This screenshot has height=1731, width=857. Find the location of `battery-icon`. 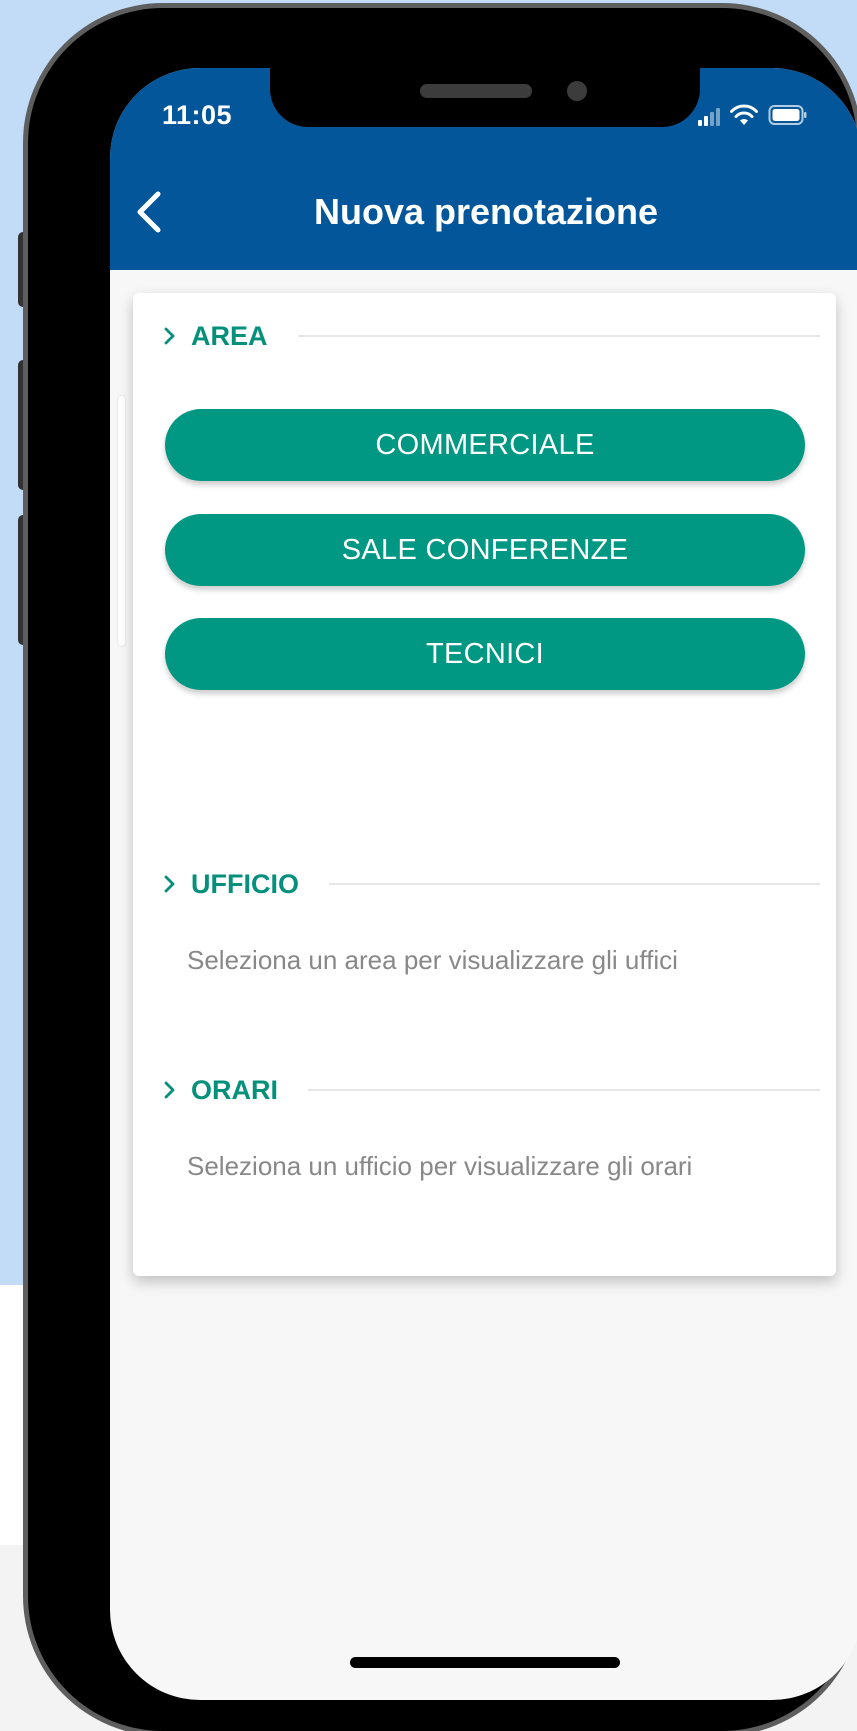

battery-icon is located at coordinates (788, 115).